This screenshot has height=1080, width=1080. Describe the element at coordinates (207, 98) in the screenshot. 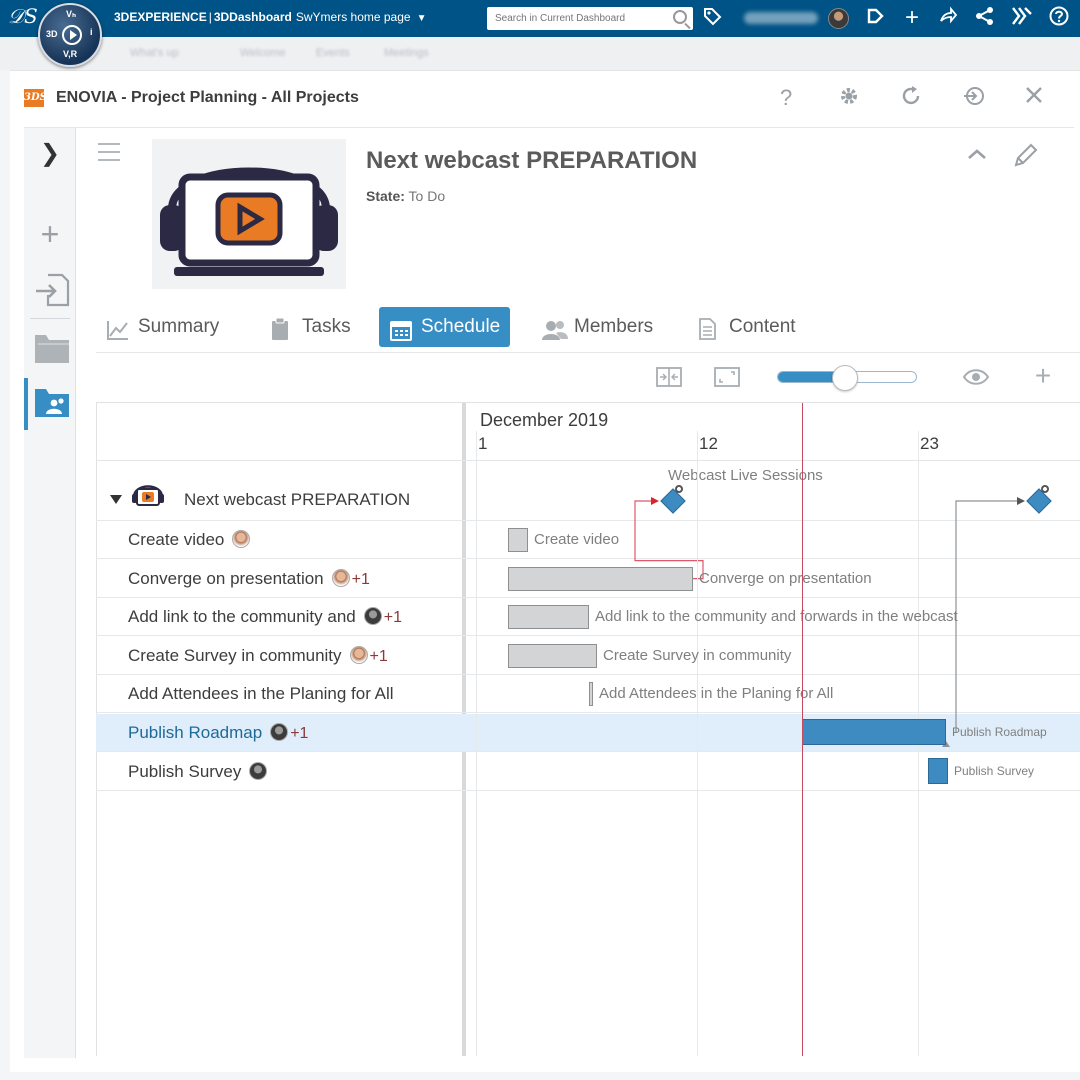

I see `widget-title-text: ENOVIA - Project Planning - All Projects` at that location.